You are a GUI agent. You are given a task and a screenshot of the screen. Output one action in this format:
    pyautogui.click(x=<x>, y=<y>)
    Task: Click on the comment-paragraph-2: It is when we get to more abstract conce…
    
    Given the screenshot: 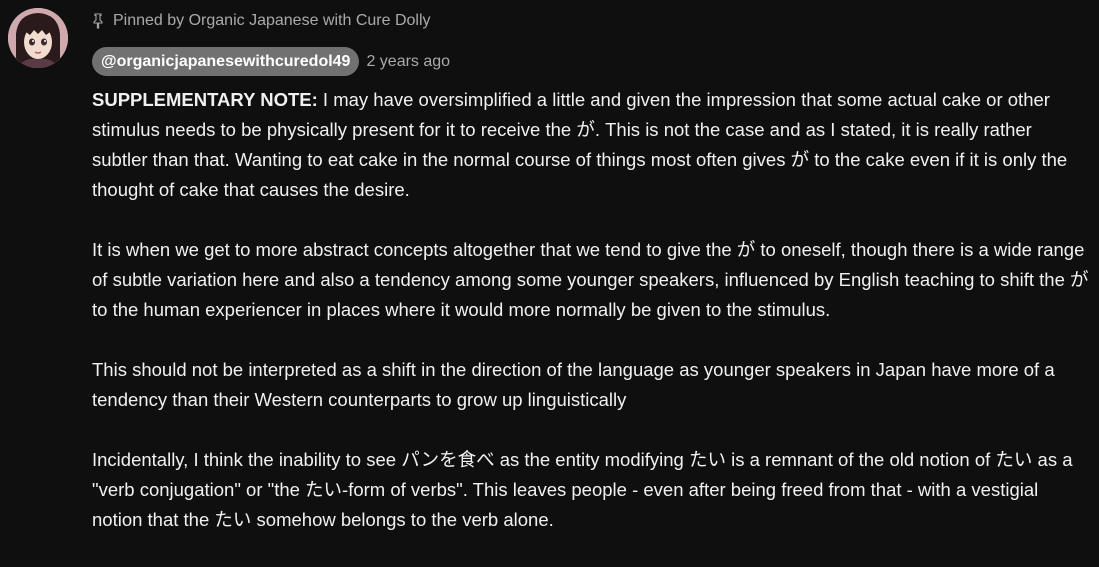 What is the action you would take?
    pyautogui.click(x=590, y=279)
    